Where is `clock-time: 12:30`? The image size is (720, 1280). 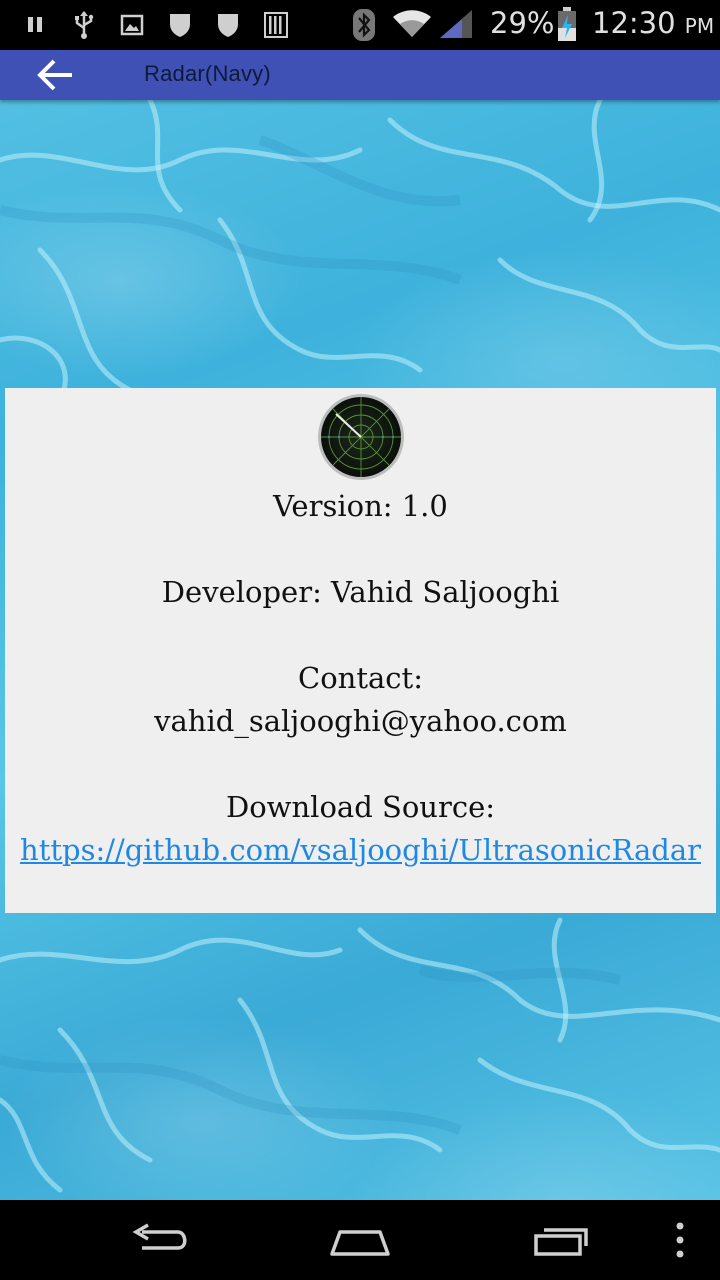
clock-time: 12:30 is located at coordinates (634, 23).